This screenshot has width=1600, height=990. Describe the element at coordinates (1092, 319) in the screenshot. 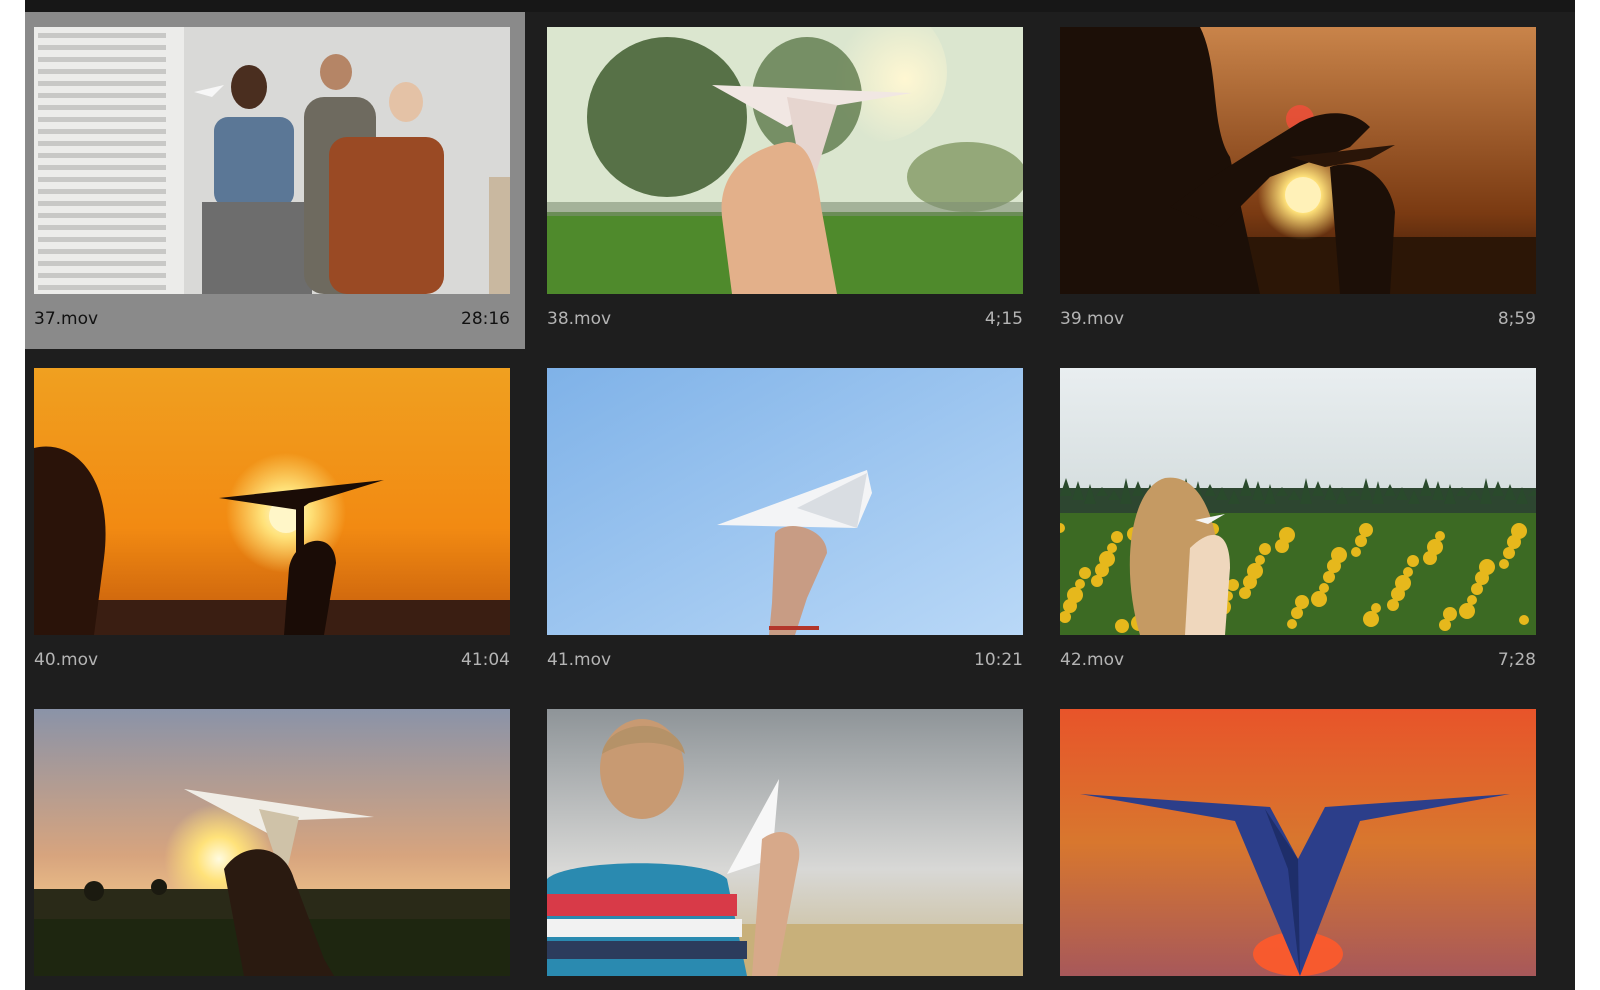

I see `clip-name: 39.mov` at that location.